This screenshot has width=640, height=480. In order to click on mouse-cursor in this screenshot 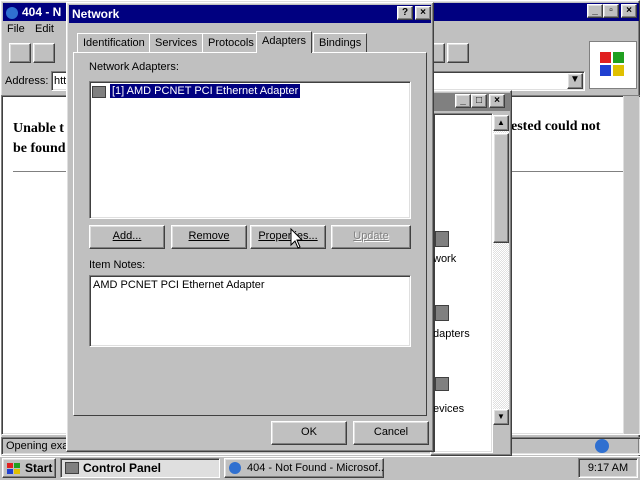, I will do `click(297, 238)`.